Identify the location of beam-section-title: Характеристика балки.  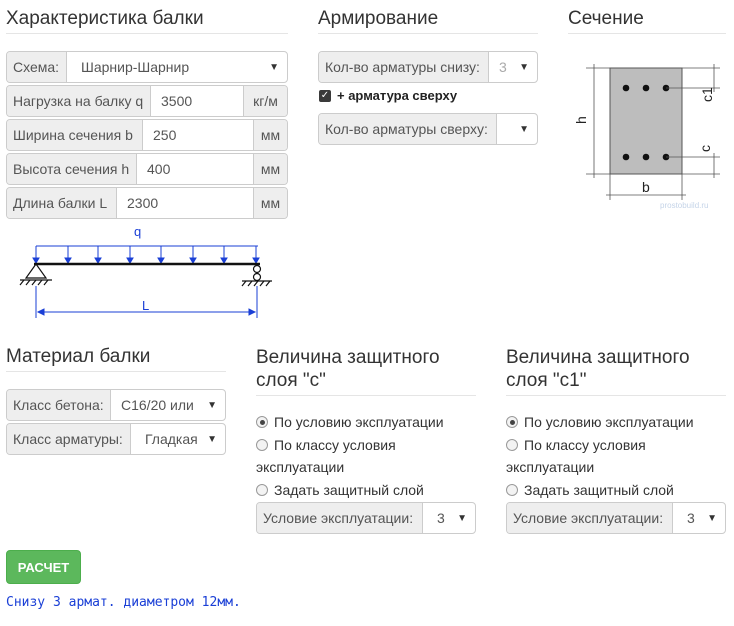
(147, 21).